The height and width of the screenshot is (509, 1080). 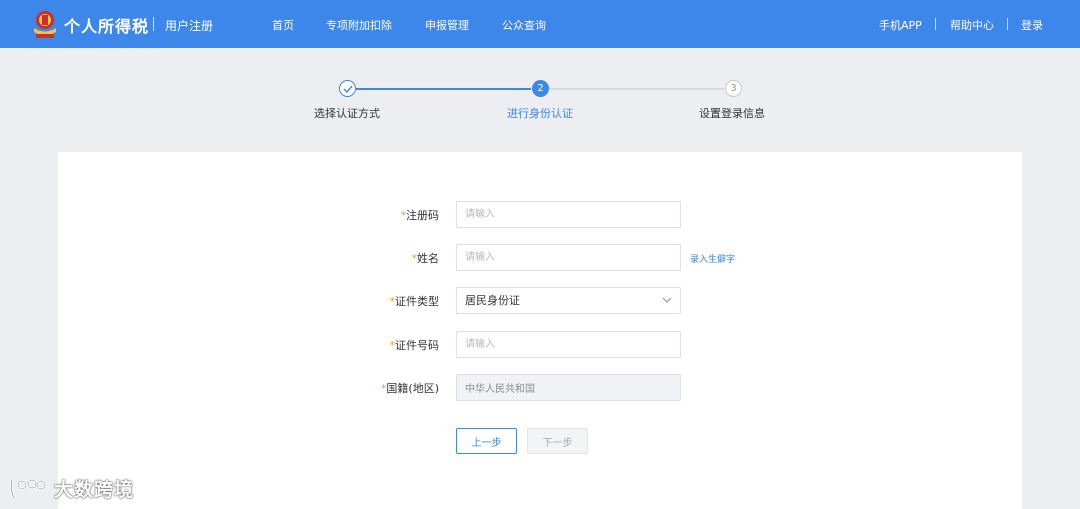 What do you see at coordinates (712, 258) in the screenshot?
I see `rare-character-link: 录入生僻字` at bounding box center [712, 258].